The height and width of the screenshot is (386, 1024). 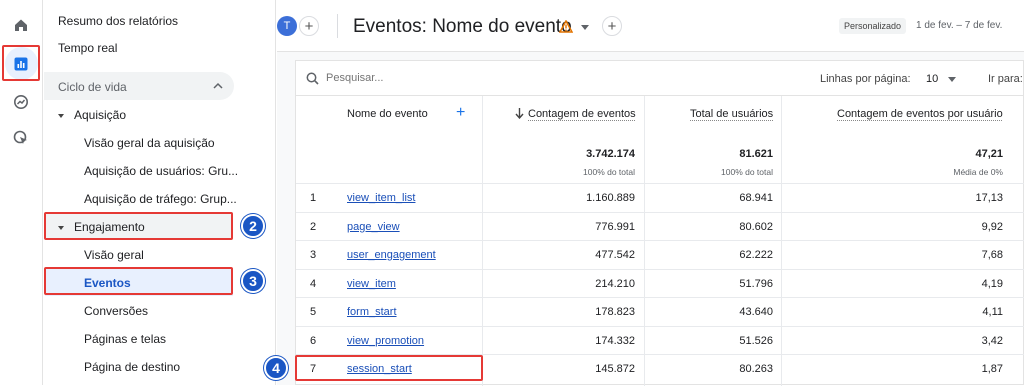 I want to click on event-count-cell: 214.210, so click(x=615, y=283).